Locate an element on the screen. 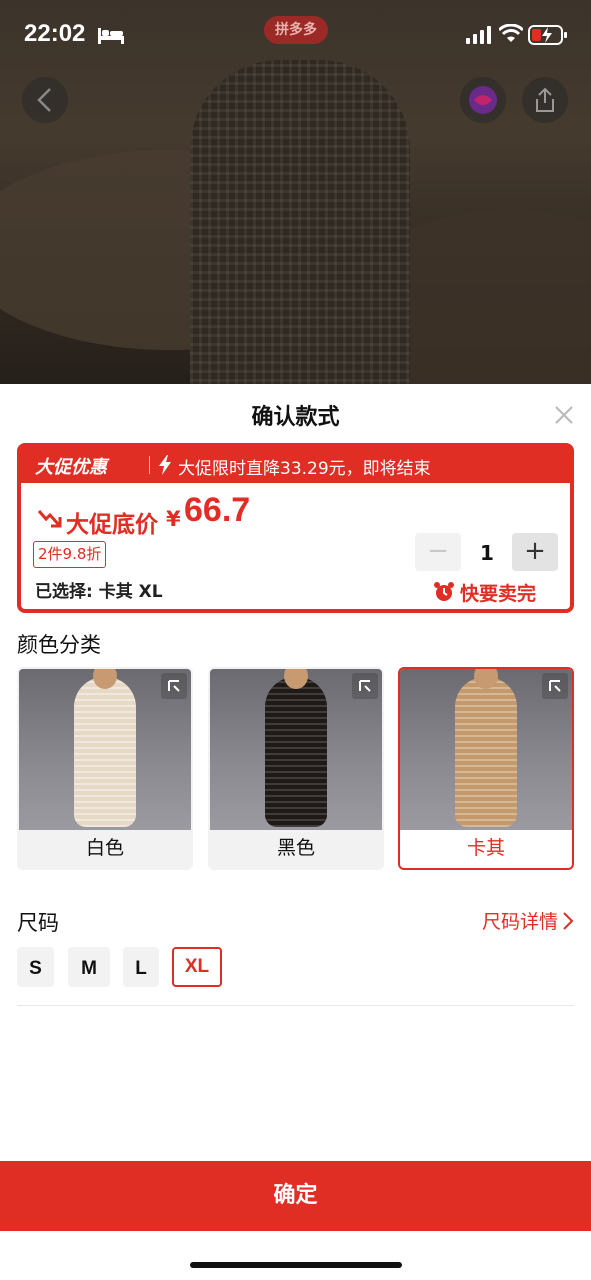  promo-header: 大促优惠 大促限时直降33.29元，即将结束 is located at coordinates (295, 465).